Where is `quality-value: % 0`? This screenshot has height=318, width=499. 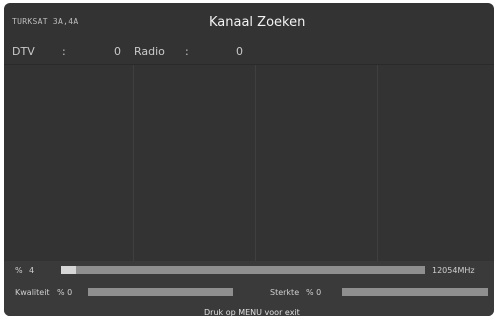
quality-value: % 0 is located at coordinates (65, 292).